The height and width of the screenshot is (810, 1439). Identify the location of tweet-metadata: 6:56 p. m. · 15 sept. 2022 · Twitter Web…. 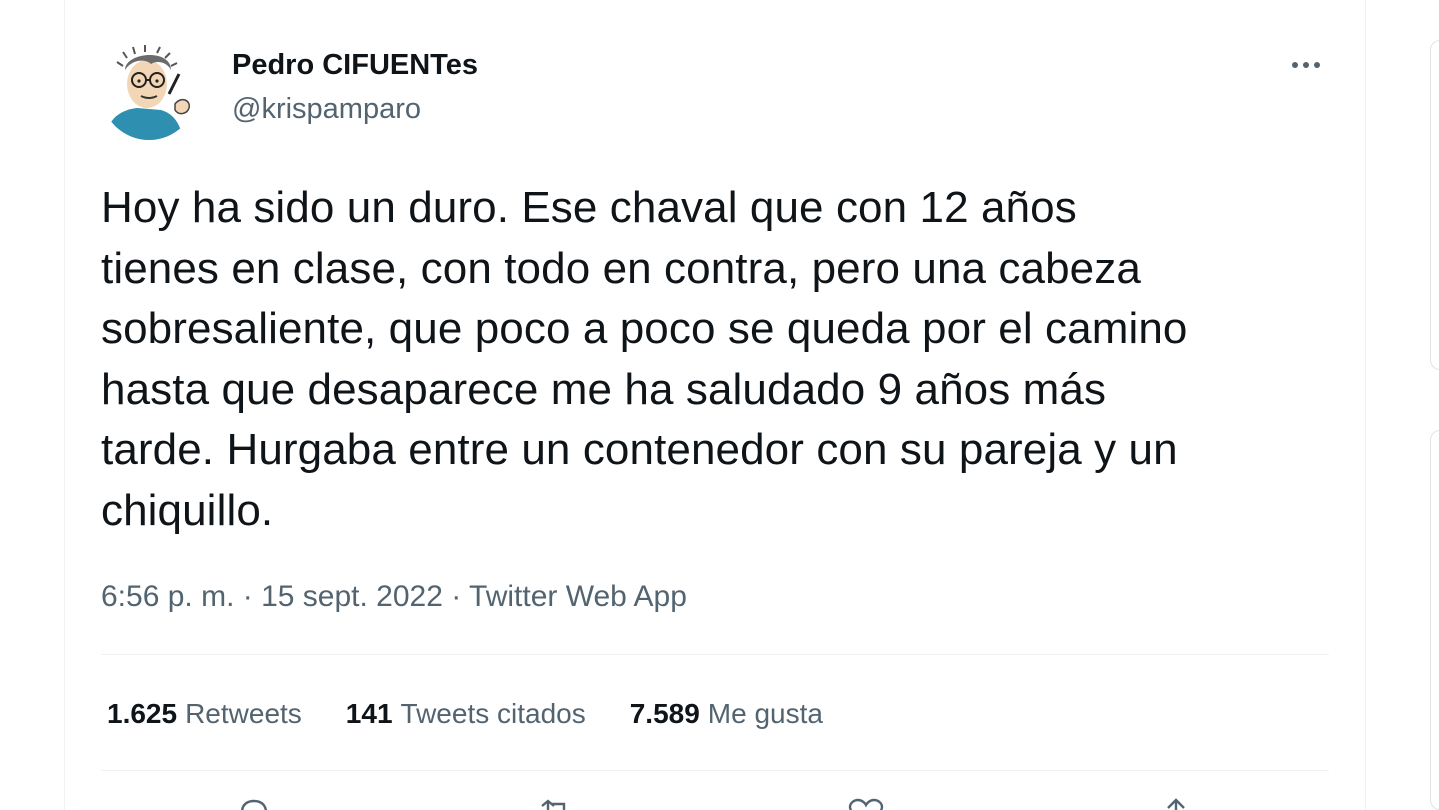
(394, 597).